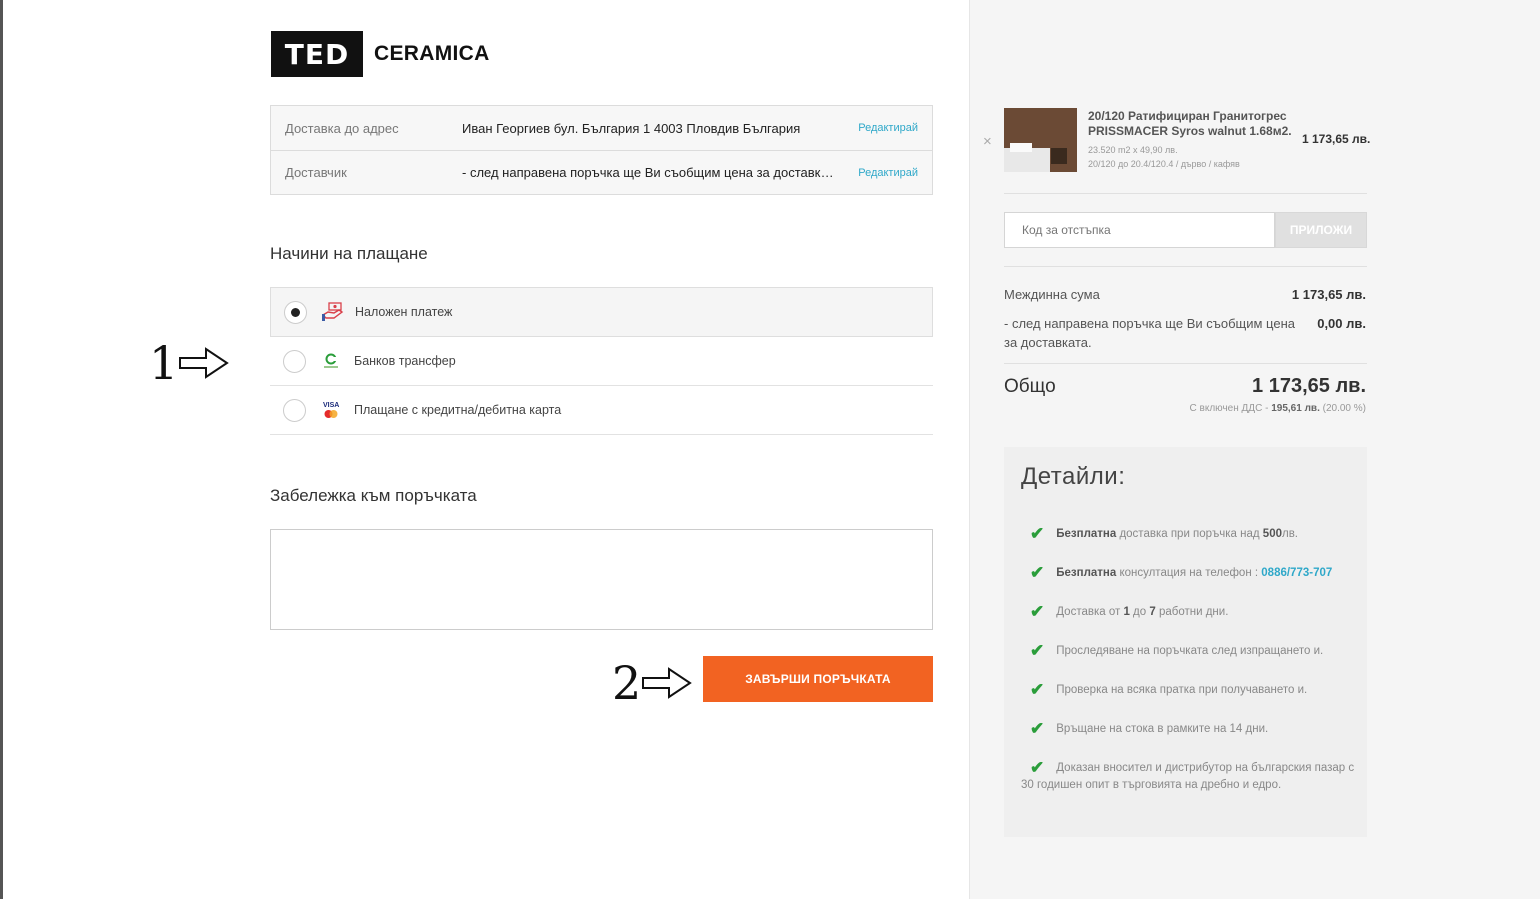  I want to click on thumb-stand-shape, so click(1059, 156).